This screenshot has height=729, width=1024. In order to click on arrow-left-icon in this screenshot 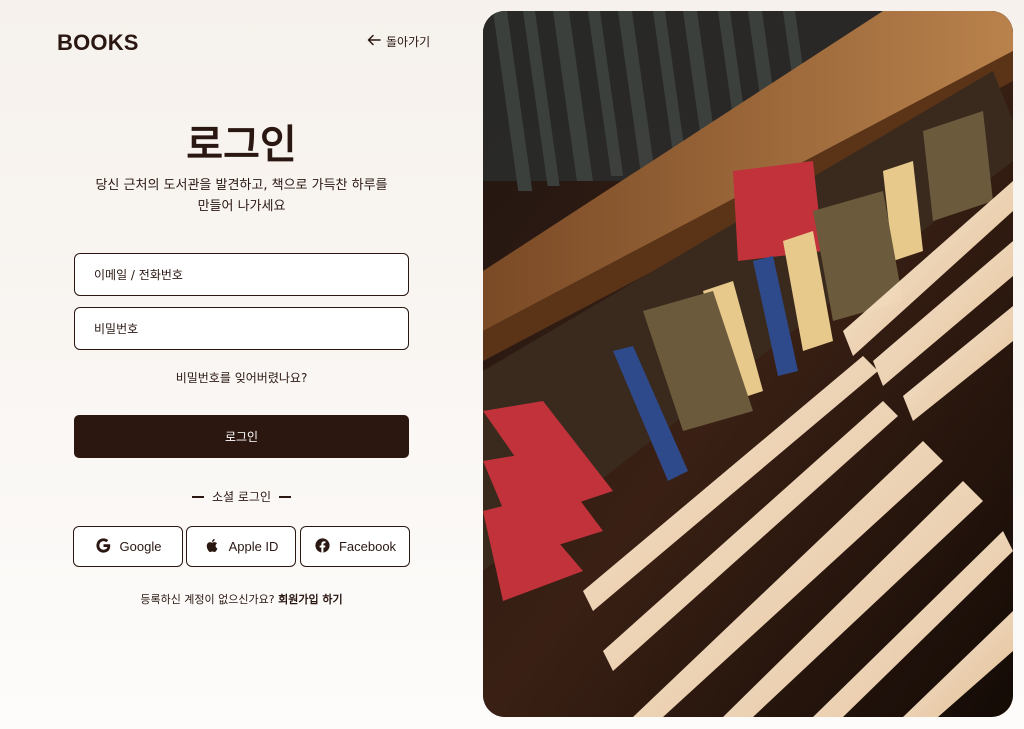, I will do `click(374, 41)`.